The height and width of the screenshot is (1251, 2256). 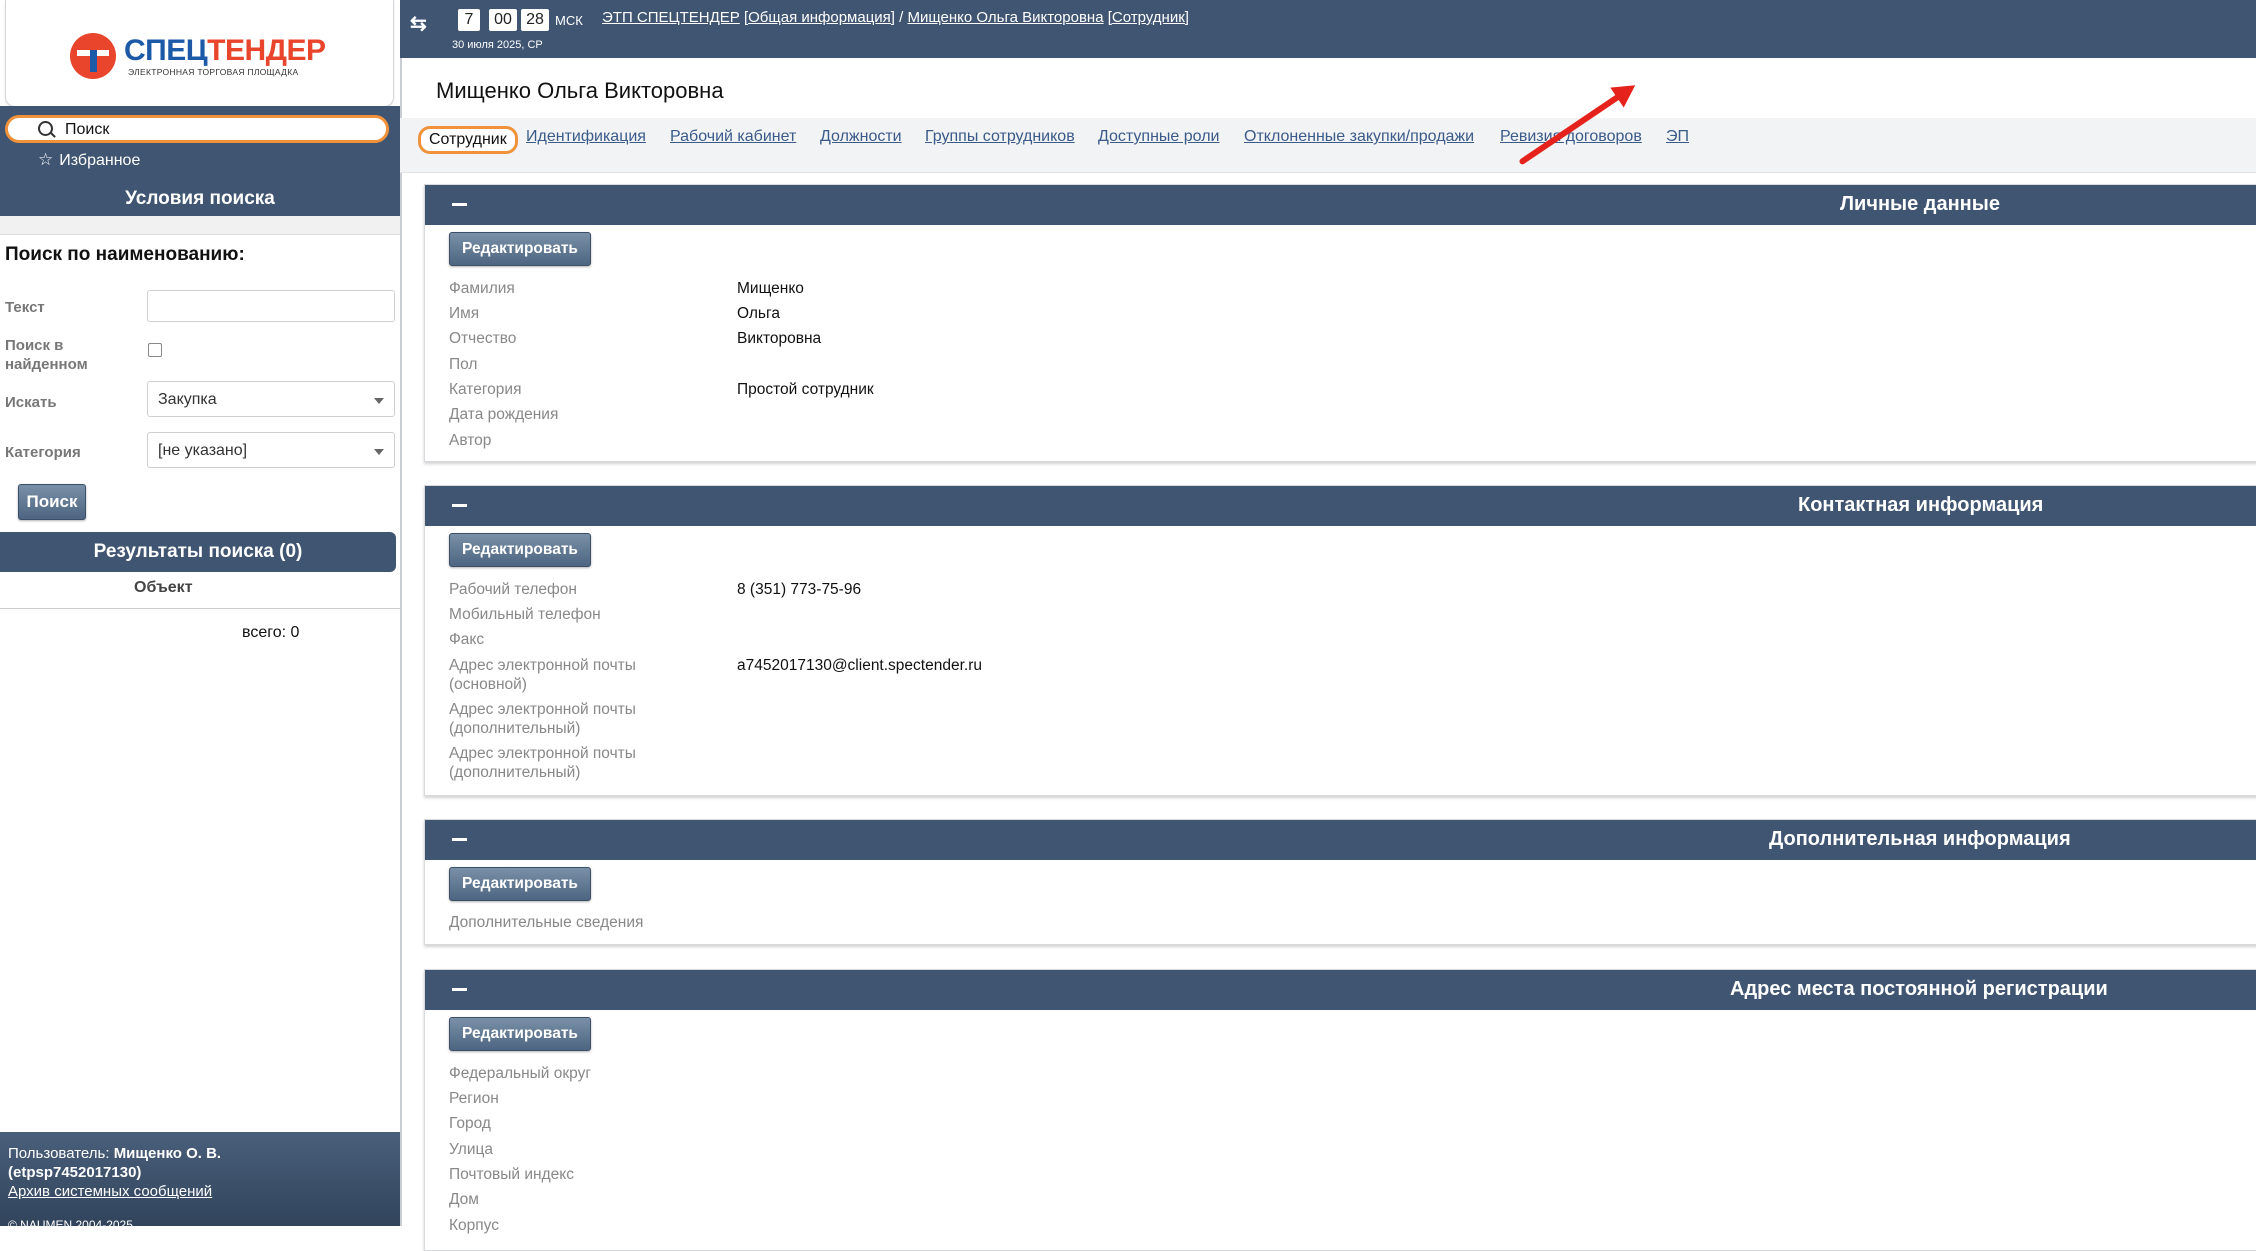 What do you see at coordinates (187, 399) in the screenshot?
I see `search-for-value: Закупка` at bounding box center [187, 399].